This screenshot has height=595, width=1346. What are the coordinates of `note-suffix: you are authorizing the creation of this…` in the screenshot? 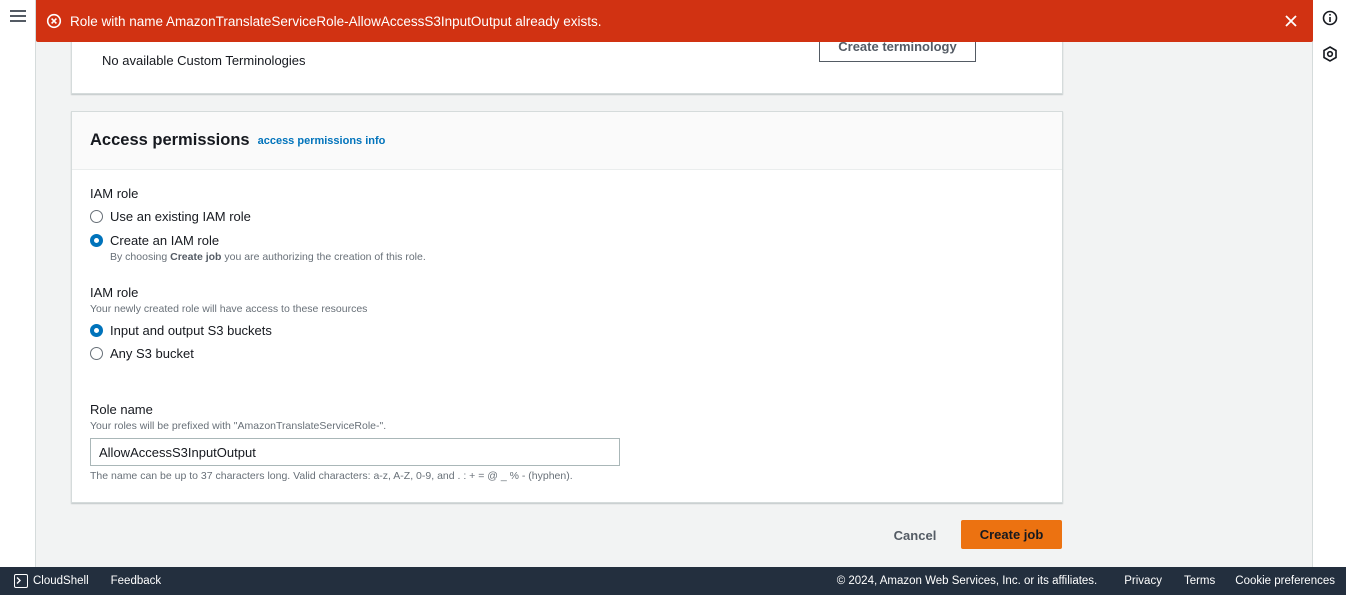 It's located at (323, 257).